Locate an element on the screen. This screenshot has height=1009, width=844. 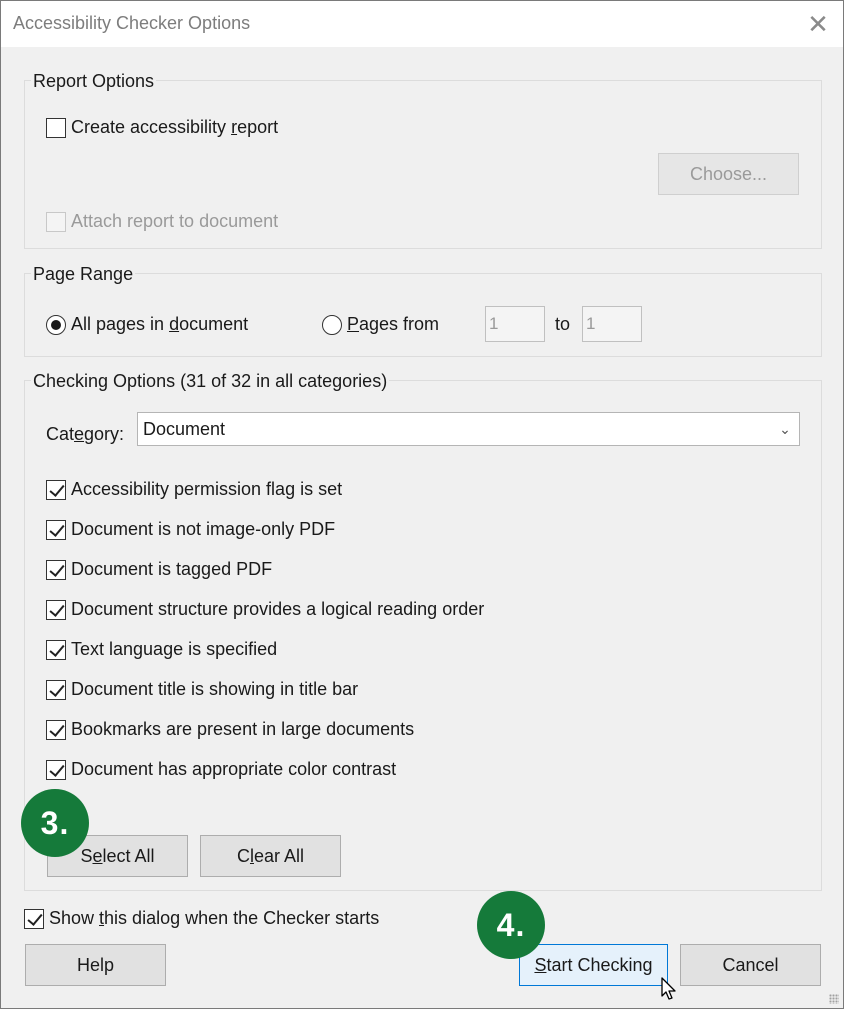
page-from-input: 1 is located at coordinates (515, 324).